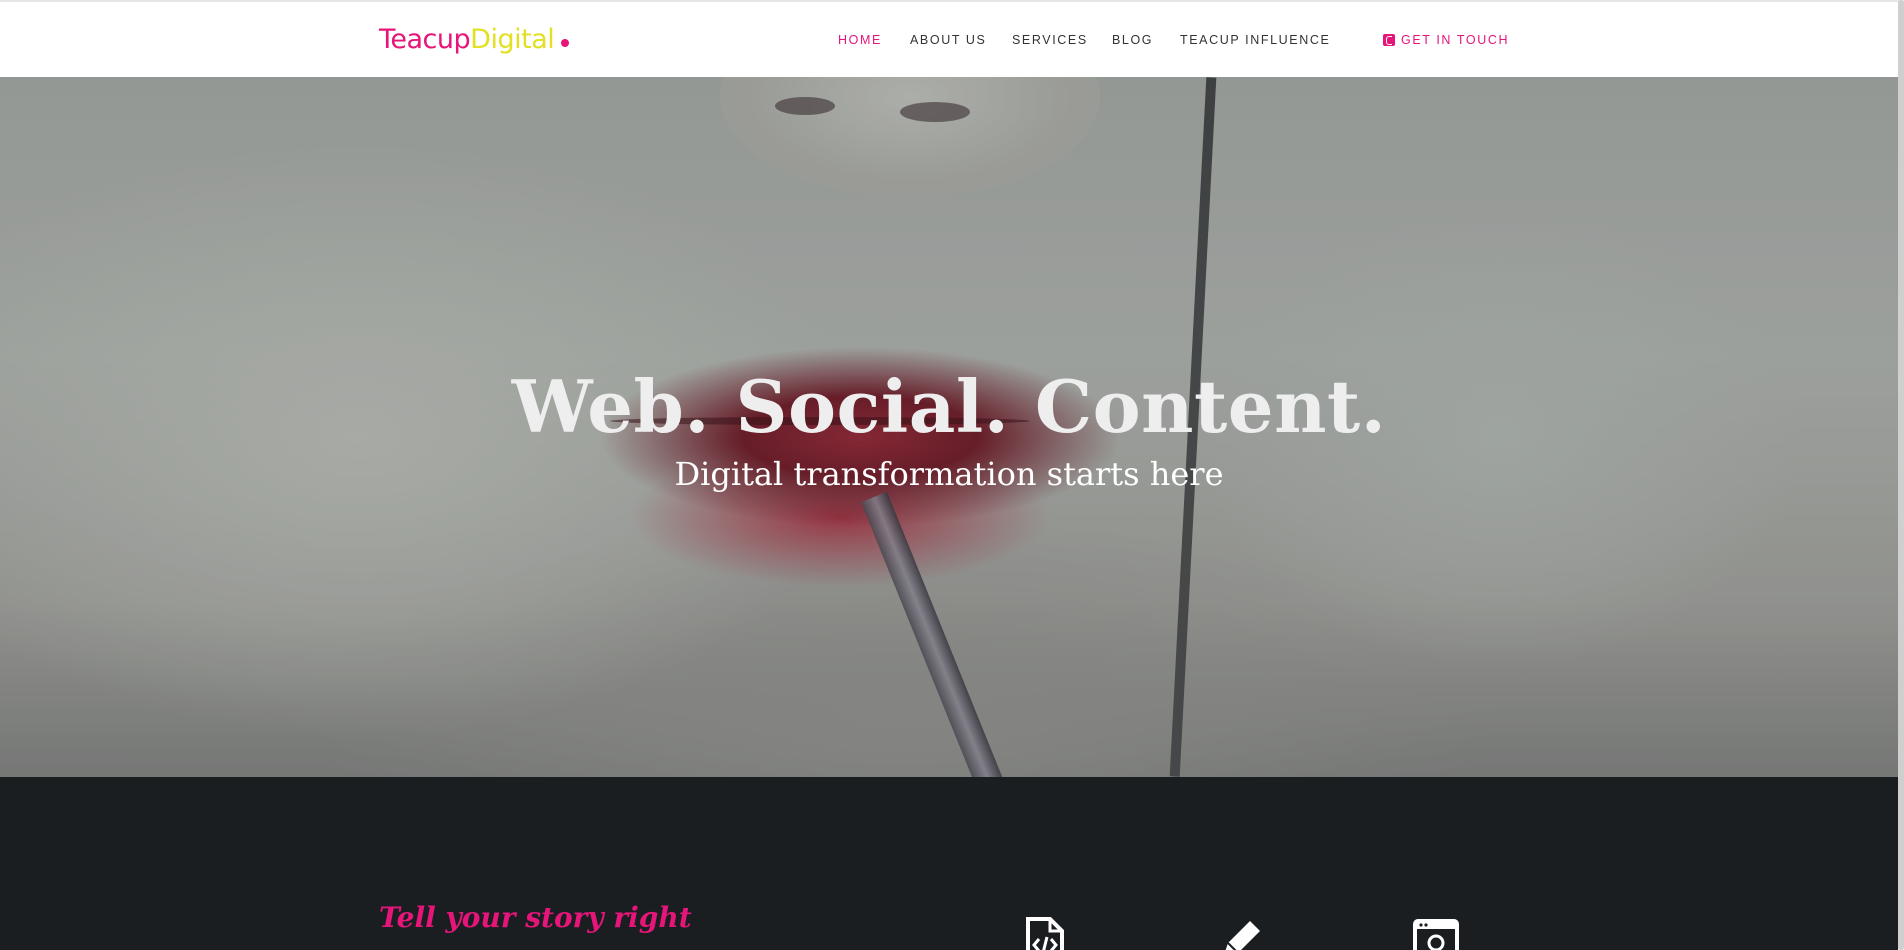 This screenshot has width=1904, height=950. What do you see at coordinates (948, 40) in the screenshot?
I see `nav-about-us: ABOUT US` at bounding box center [948, 40].